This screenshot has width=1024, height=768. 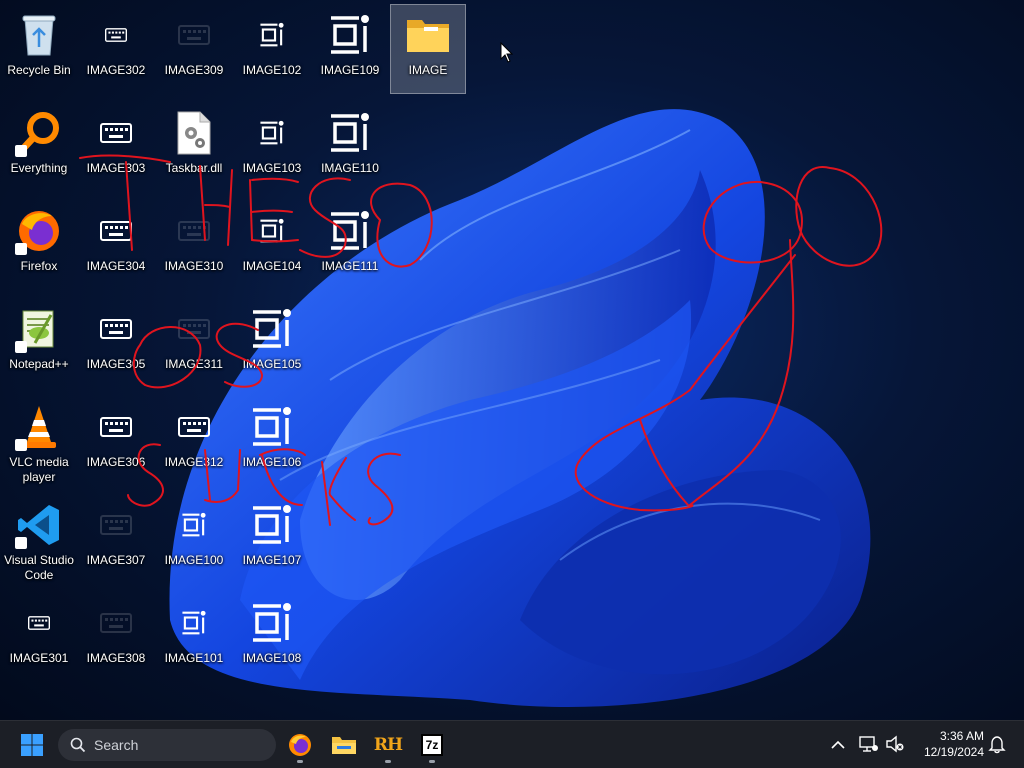 I want to click on desktop-icon-image311: IMAGE311, so click(x=194, y=343).